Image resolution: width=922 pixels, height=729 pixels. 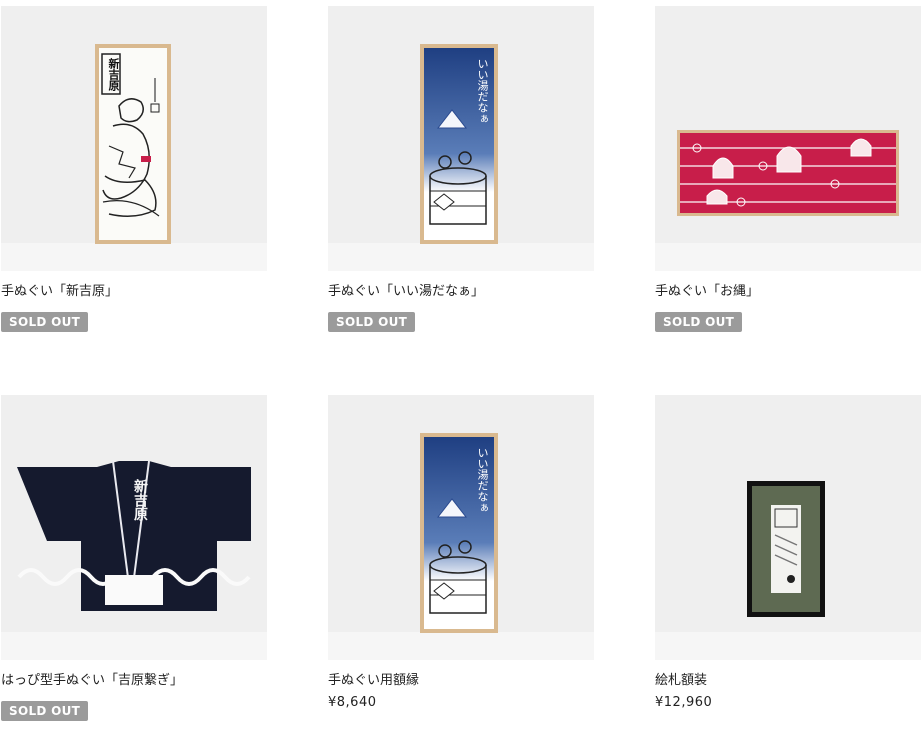 I want to click on tenugui-art-text: 新吉原, so click(x=113, y=74).